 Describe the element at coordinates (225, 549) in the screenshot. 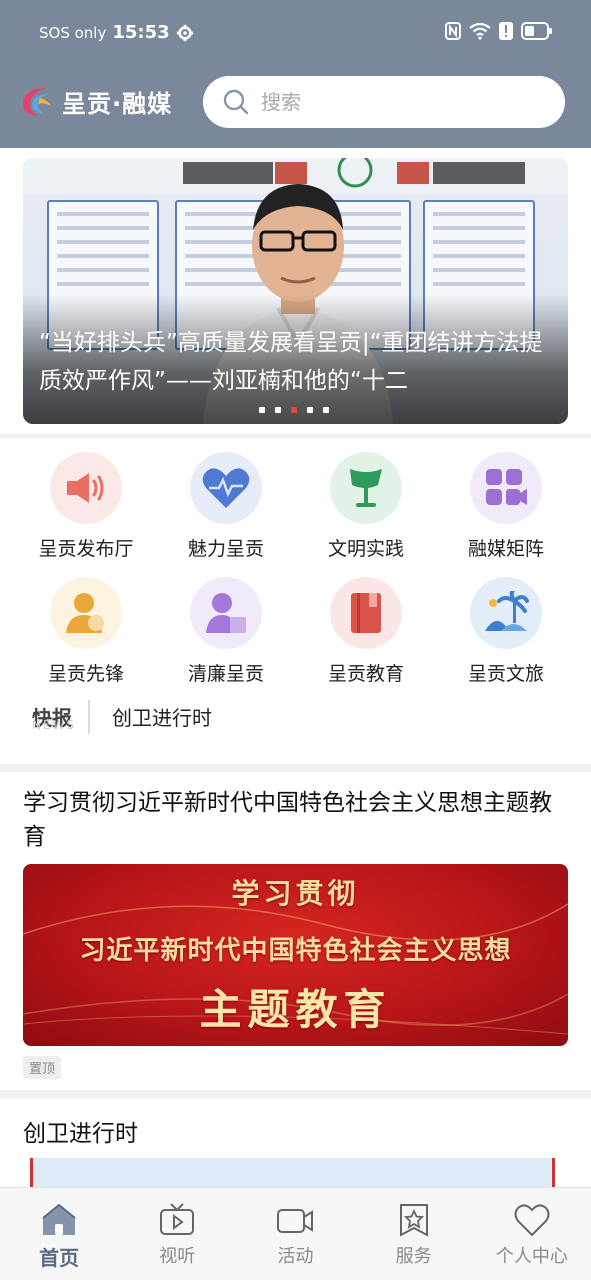

I see `entry-label: 魅力呈贡` at that location.